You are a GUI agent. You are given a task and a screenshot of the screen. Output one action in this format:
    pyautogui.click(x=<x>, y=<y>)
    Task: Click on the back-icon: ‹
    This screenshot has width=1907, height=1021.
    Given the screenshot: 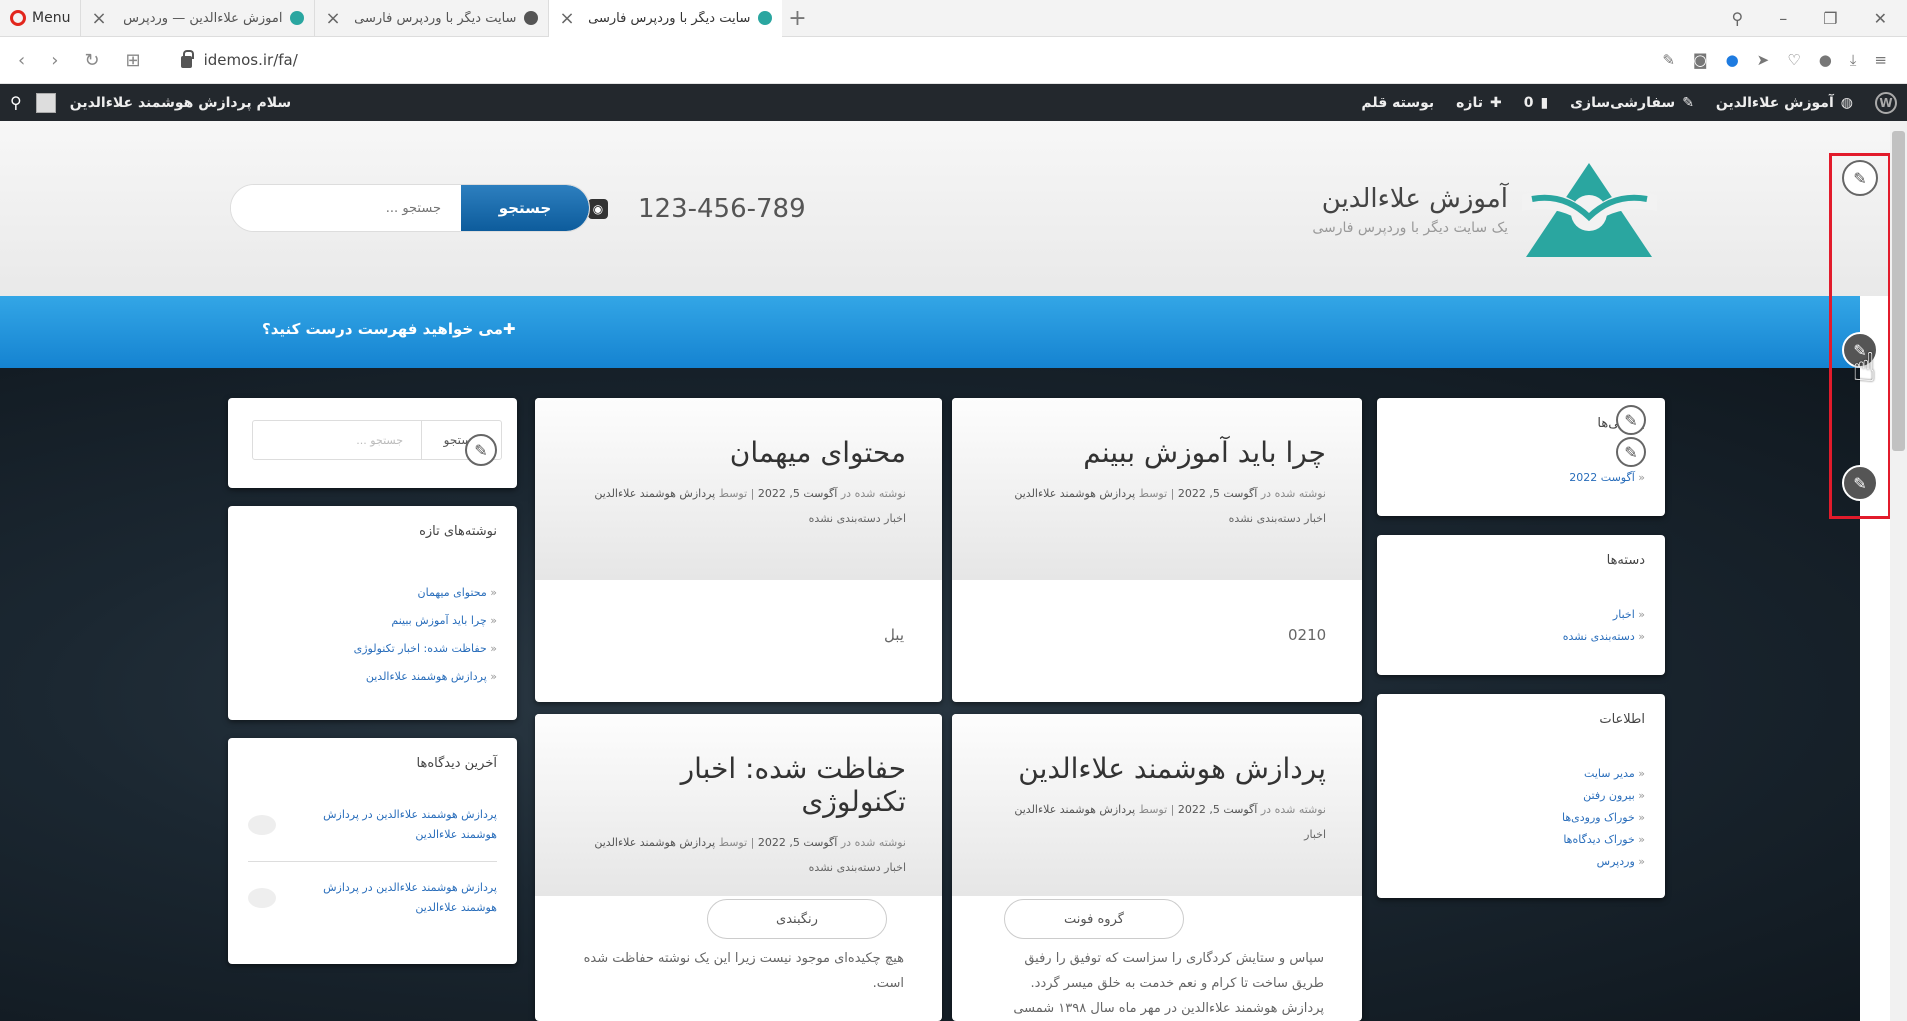 What is the action you would take?
    pyautogui.click(x=21, y=60)
    